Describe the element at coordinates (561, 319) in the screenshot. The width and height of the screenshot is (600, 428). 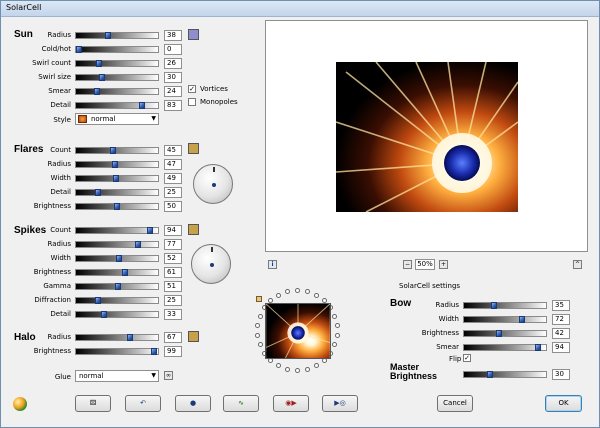
I see `param-value: 72` at that location.